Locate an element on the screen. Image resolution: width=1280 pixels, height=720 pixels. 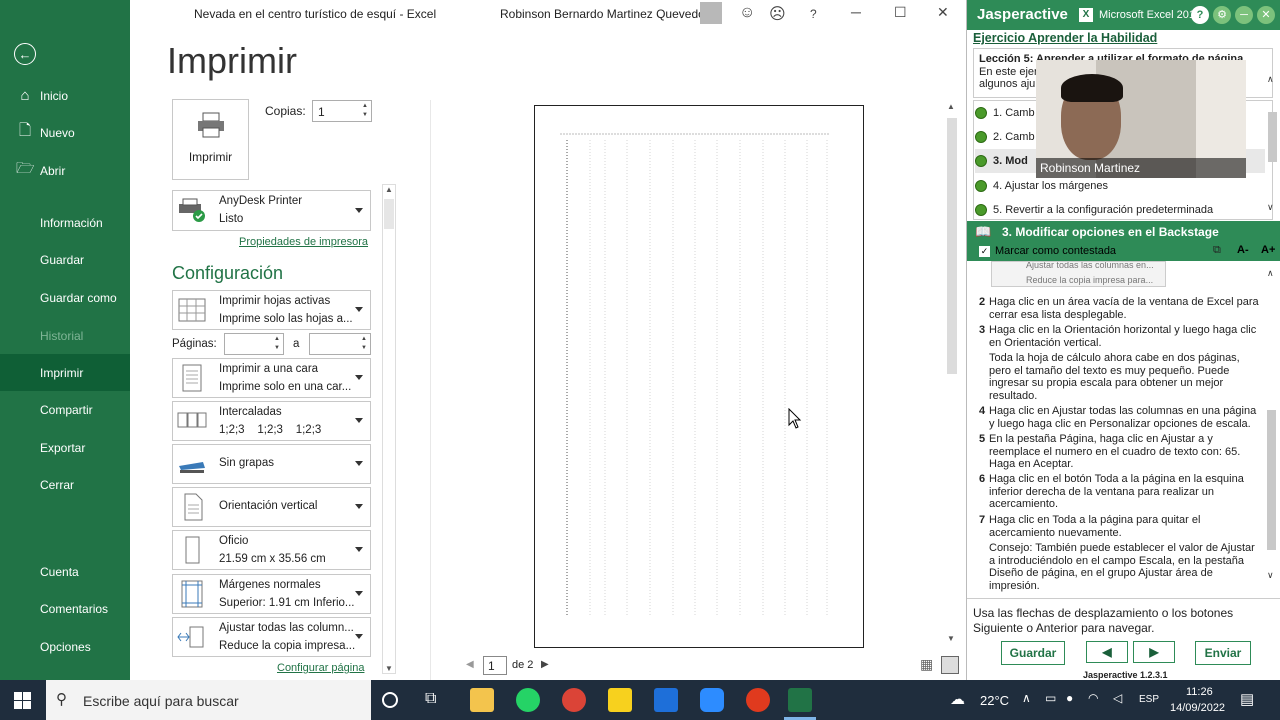
send-button: Enviar is located at coordinates (1223, 653).